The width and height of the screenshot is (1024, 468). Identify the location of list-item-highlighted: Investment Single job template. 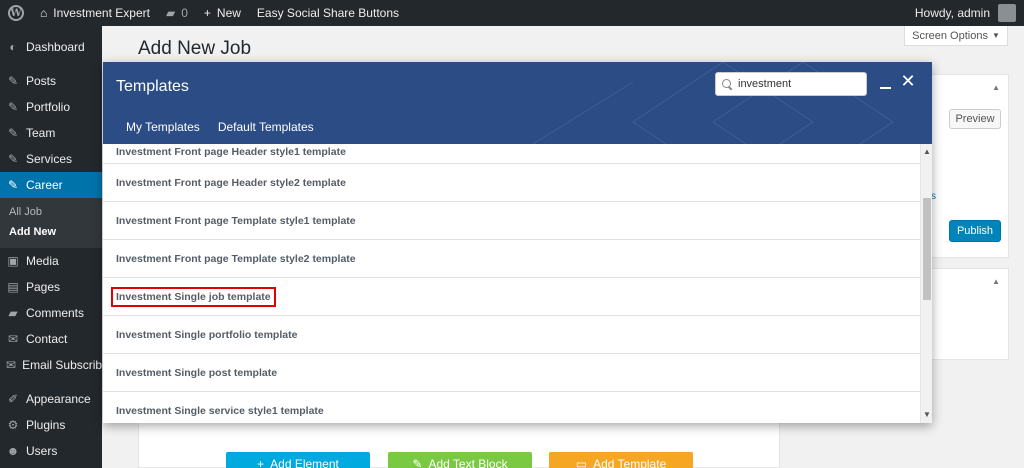
(511, 297).